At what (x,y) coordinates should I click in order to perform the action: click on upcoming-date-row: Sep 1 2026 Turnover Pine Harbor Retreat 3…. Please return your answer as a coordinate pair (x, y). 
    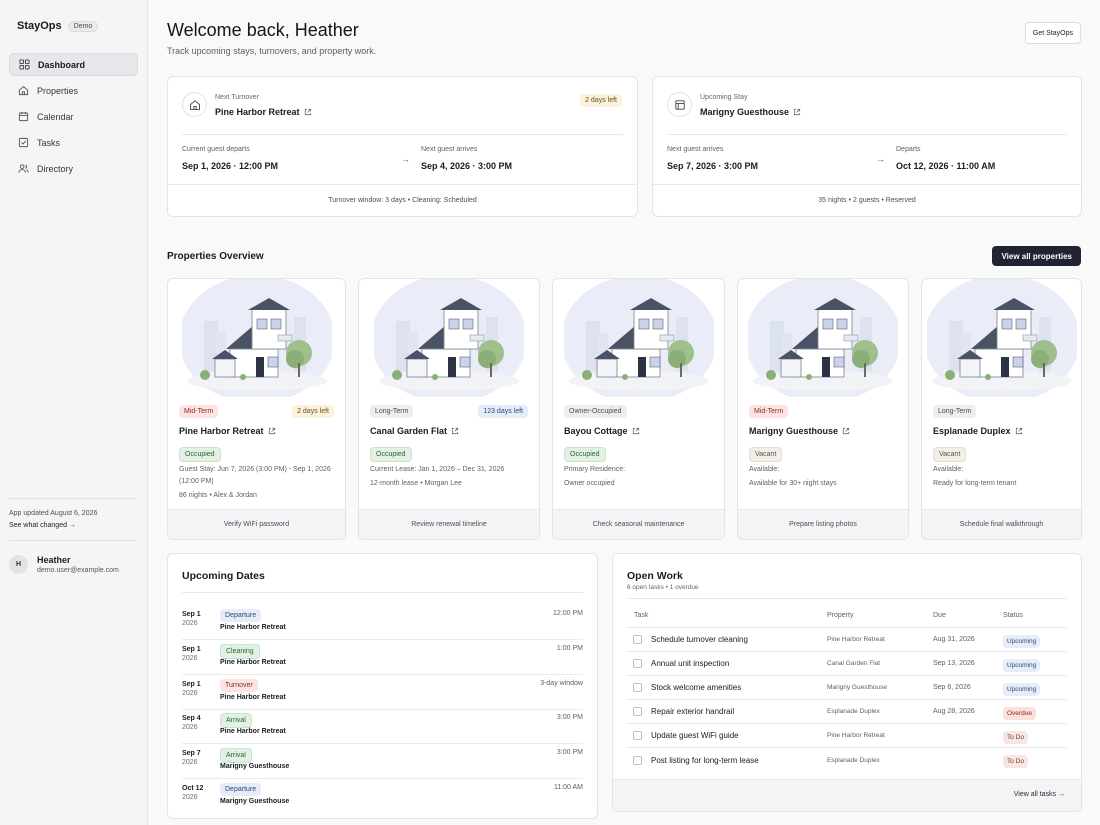
    Looking at the image, I should click on (382, 692).